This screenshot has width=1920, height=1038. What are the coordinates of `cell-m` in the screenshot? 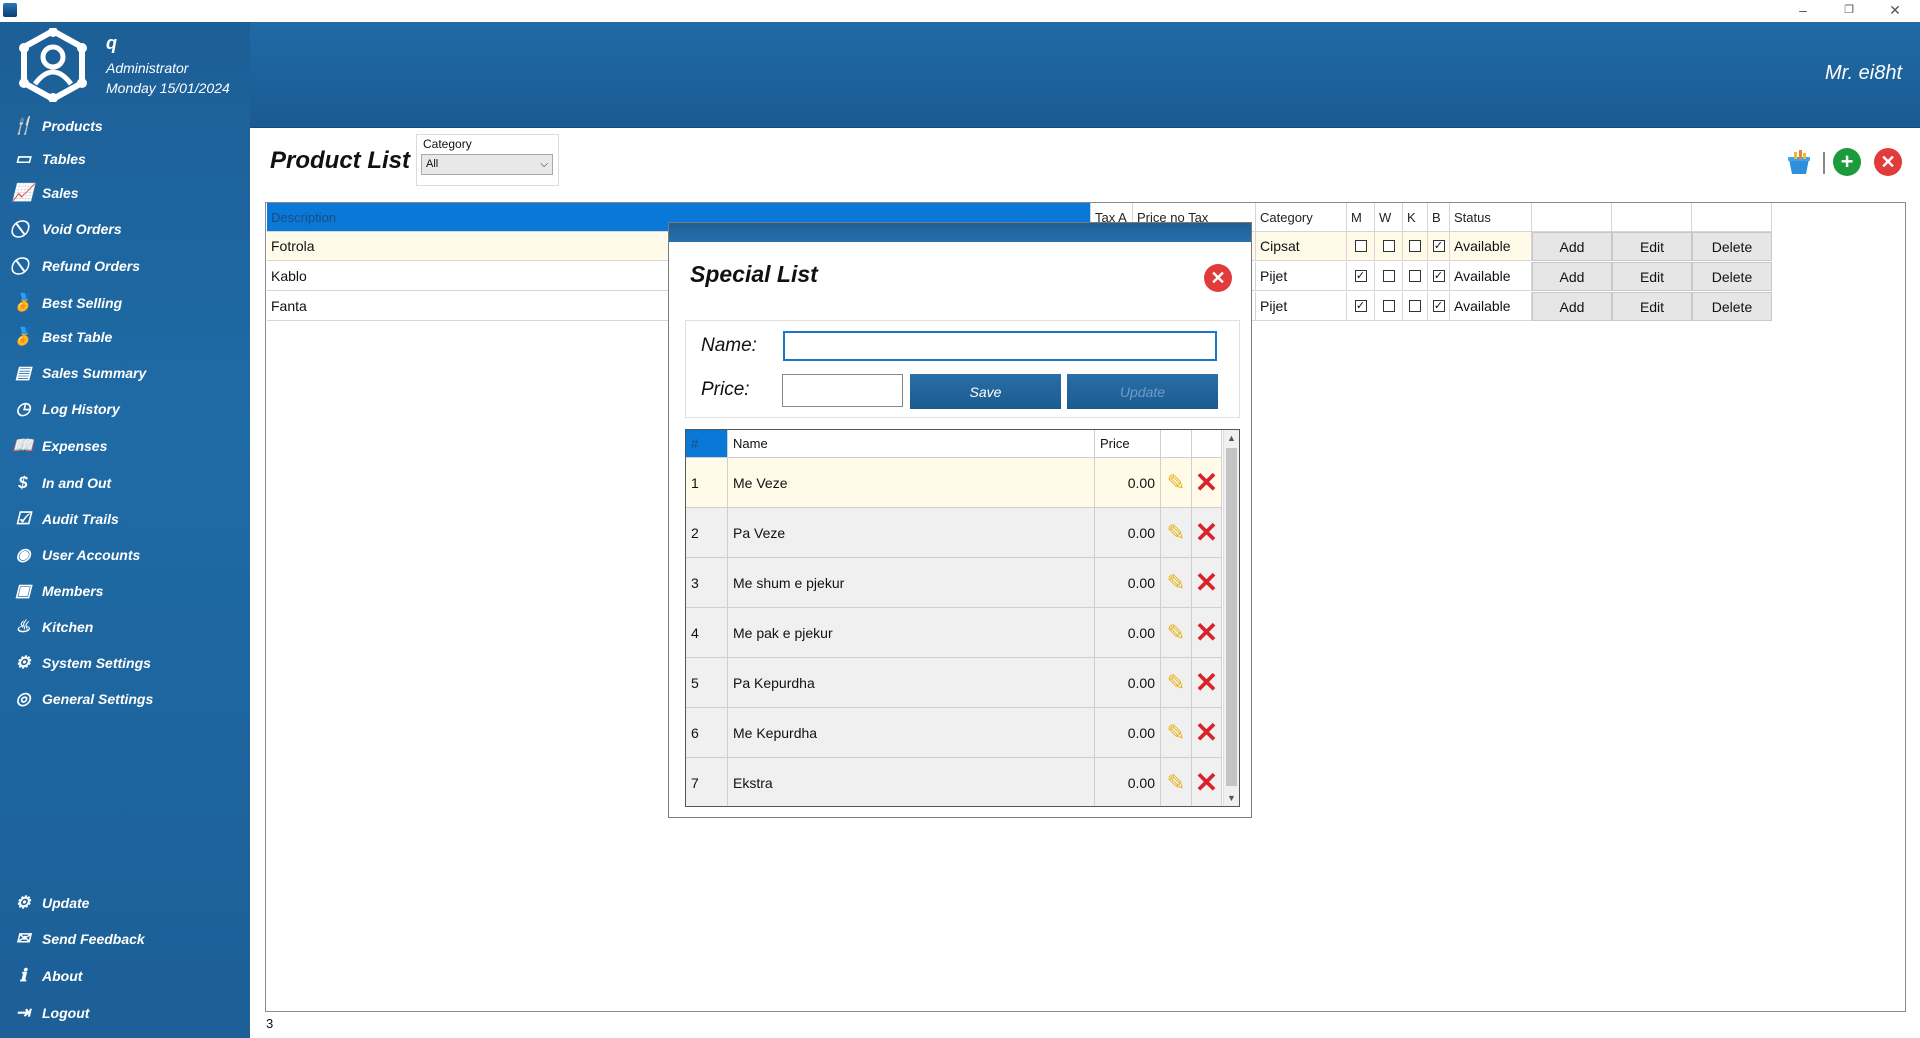 It's located at (1361, 246).